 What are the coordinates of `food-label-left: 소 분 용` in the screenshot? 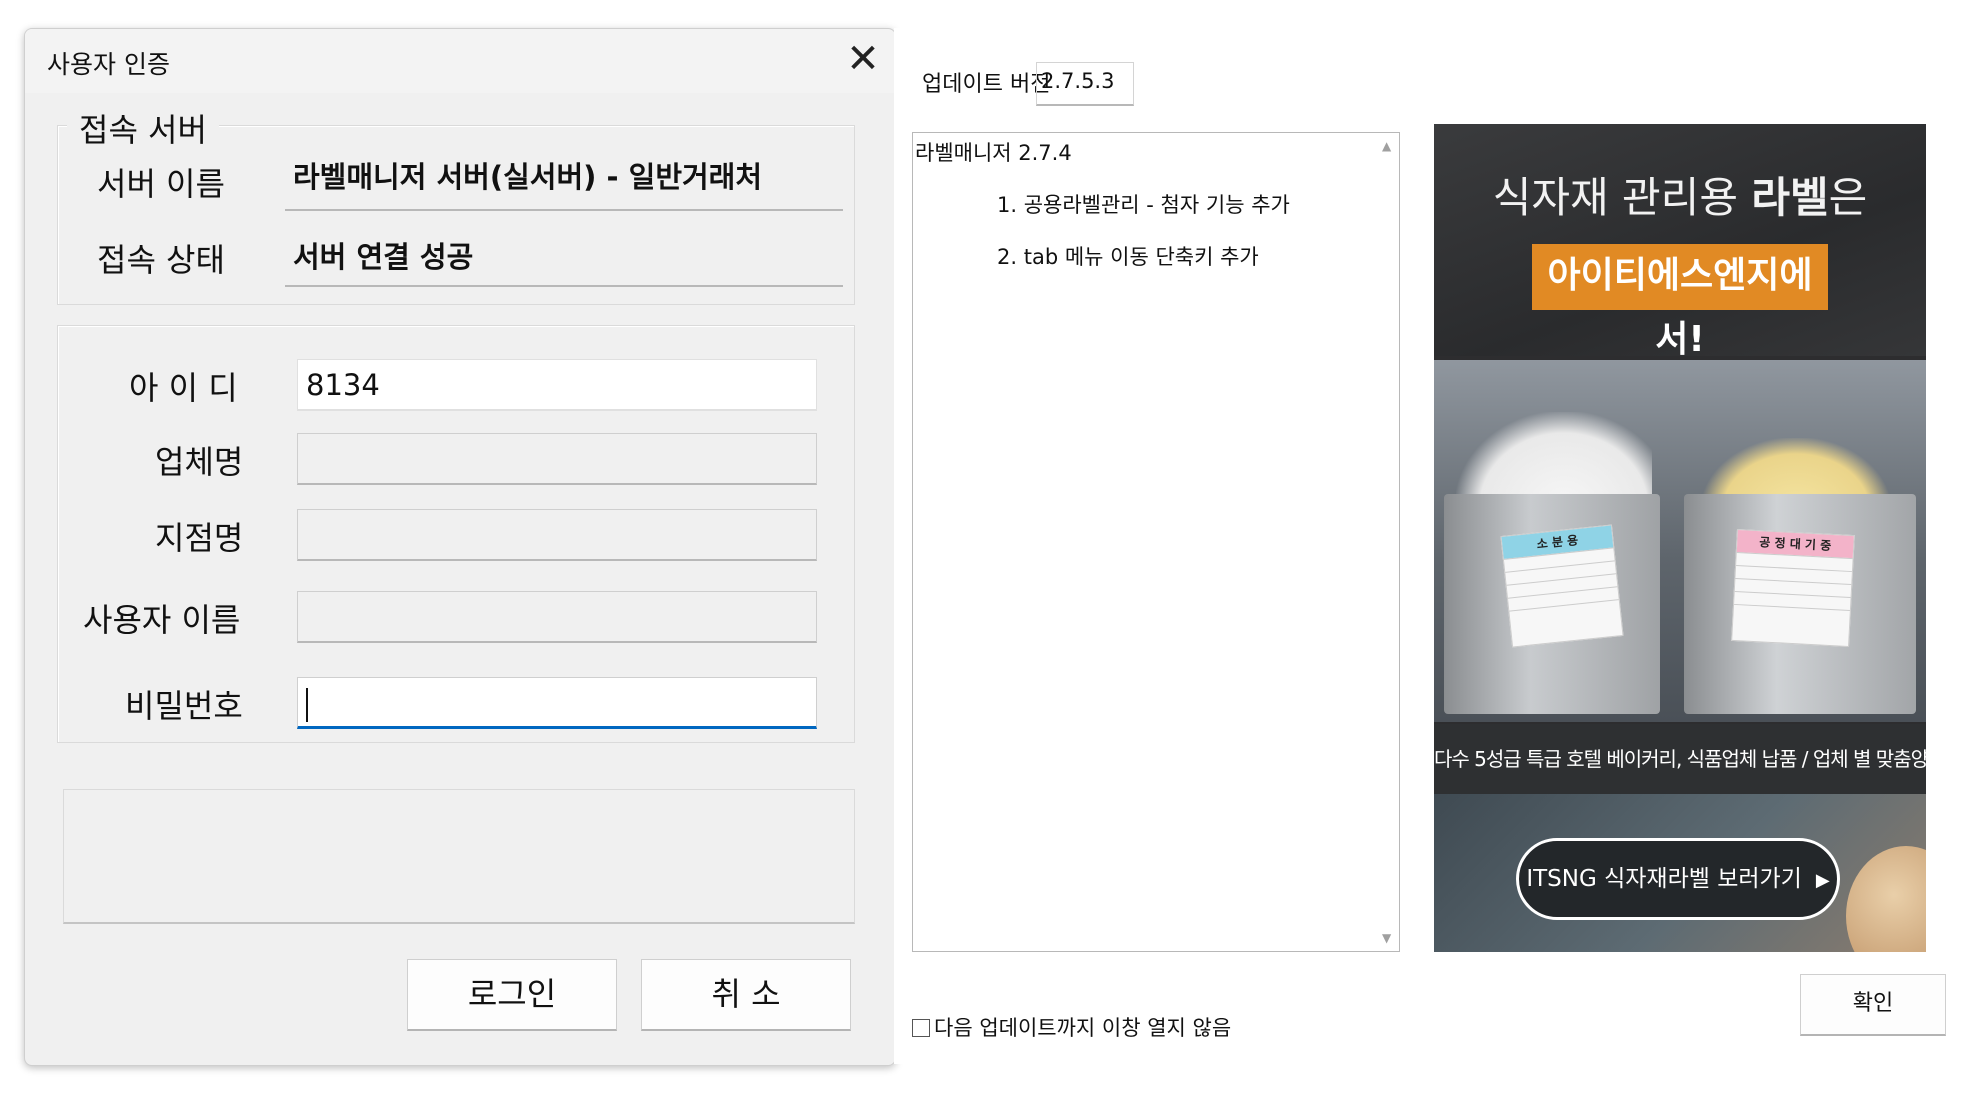 It's located at (1562, 586).